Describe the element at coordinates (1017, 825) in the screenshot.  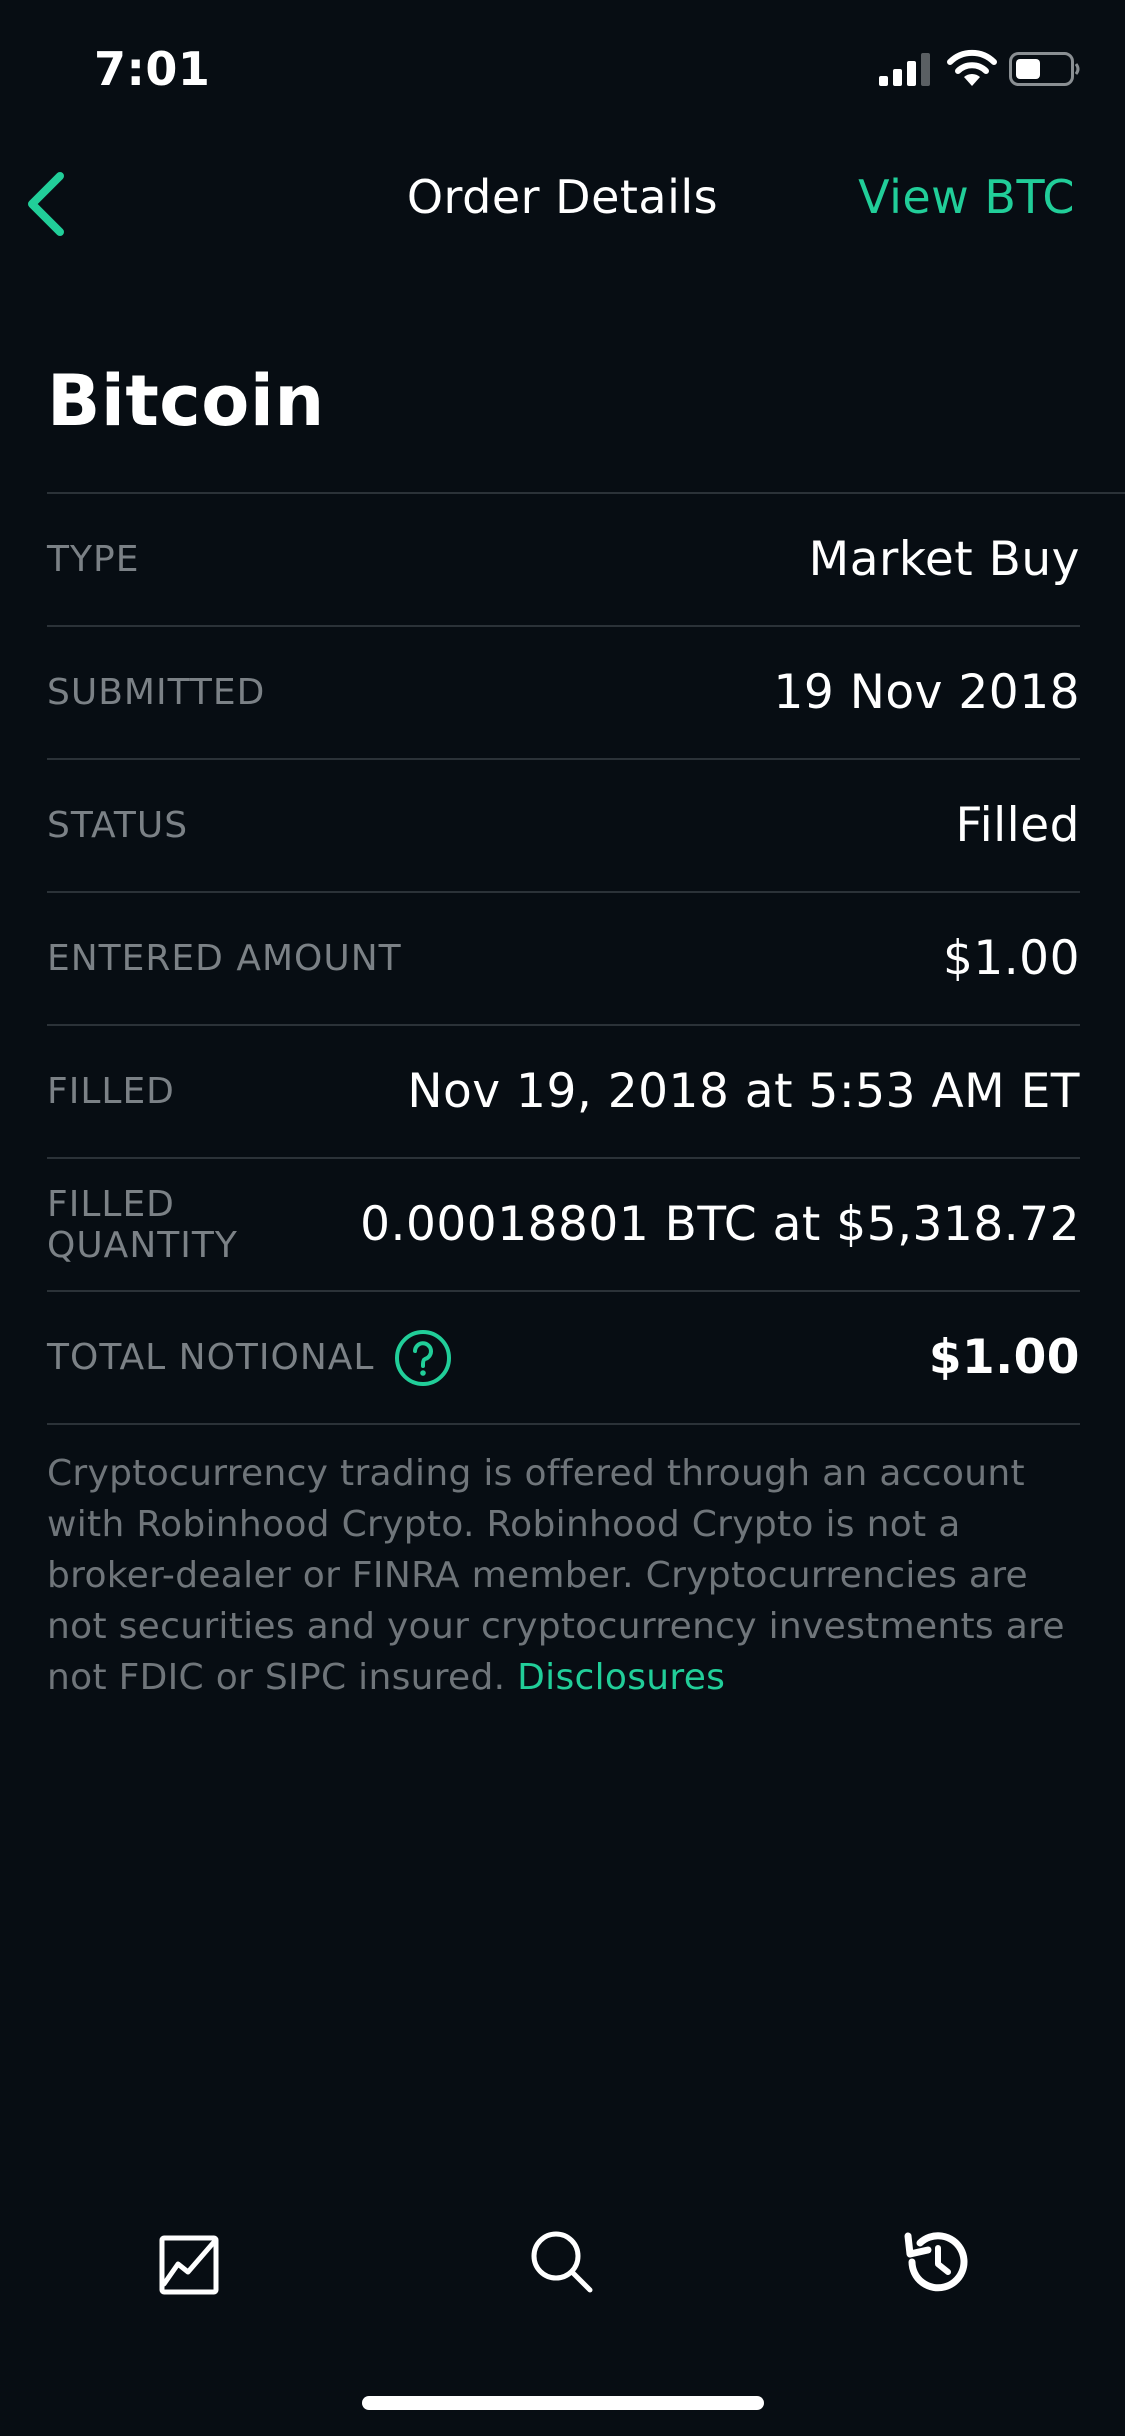
I see `detail-value: Filled` at that location.